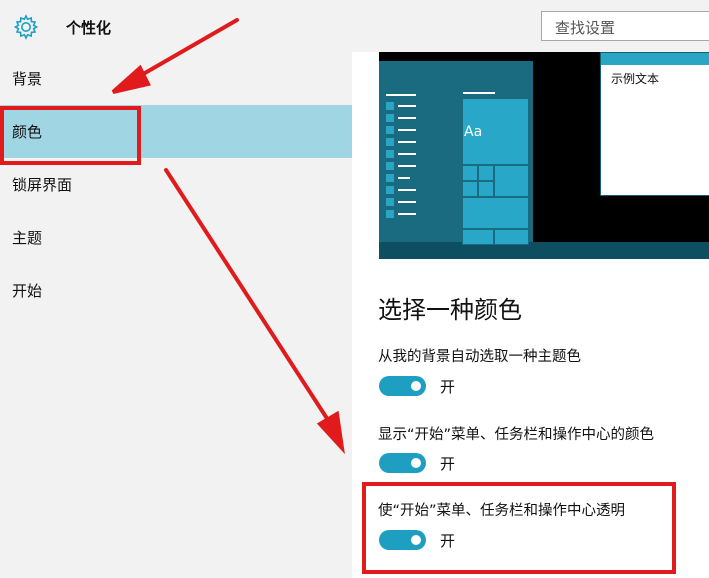 Image resolution: width=709 pixels, height=578 pixels. Describe the element at coordinates (42, 185) in the screenshot. I see `sidebar-item-label: 锁屏界面` at that location.